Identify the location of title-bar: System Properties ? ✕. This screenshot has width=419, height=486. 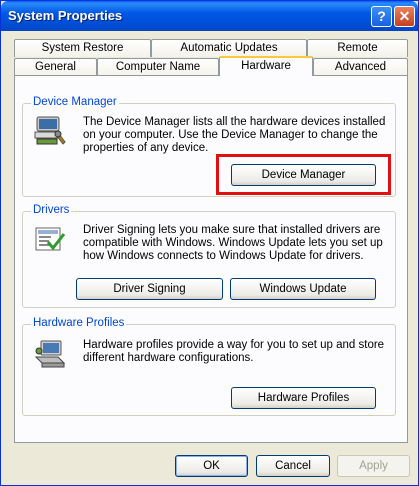
(209, 16).